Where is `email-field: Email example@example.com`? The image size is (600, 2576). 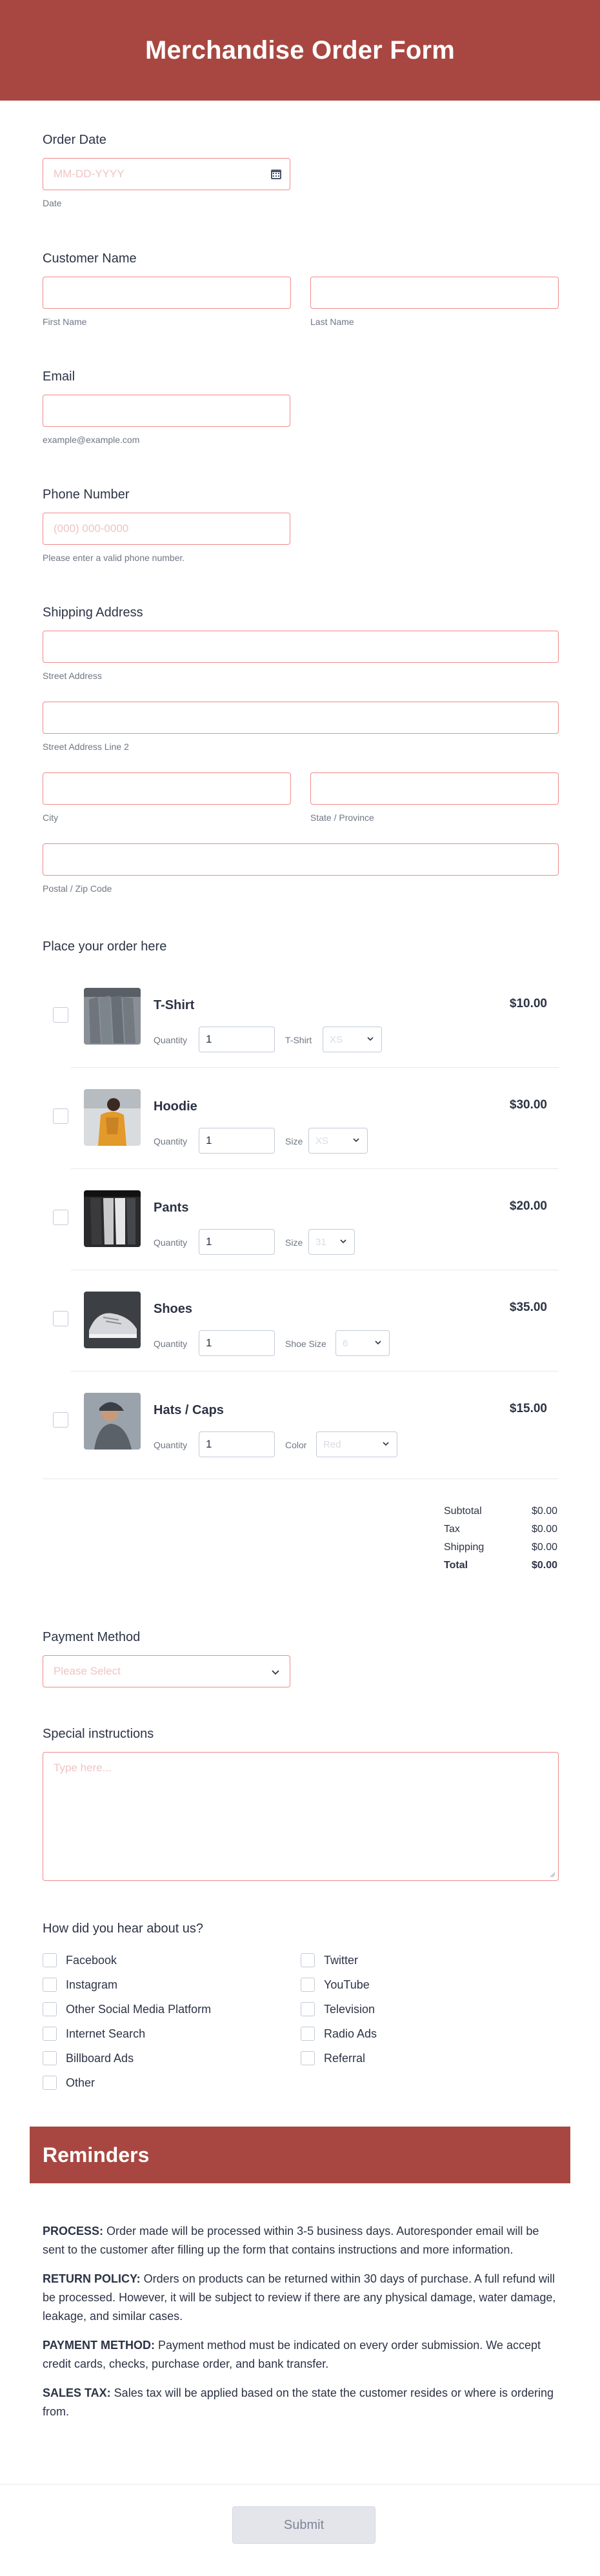 email-field: Email example@example.com is located at coordinates (166, 407).